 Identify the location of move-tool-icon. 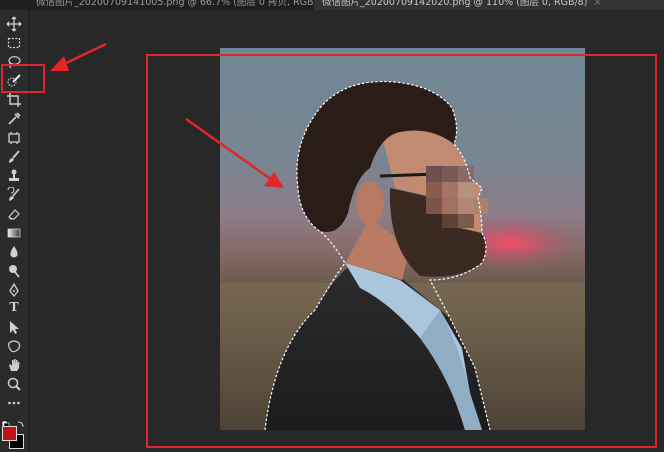
(14, 24).